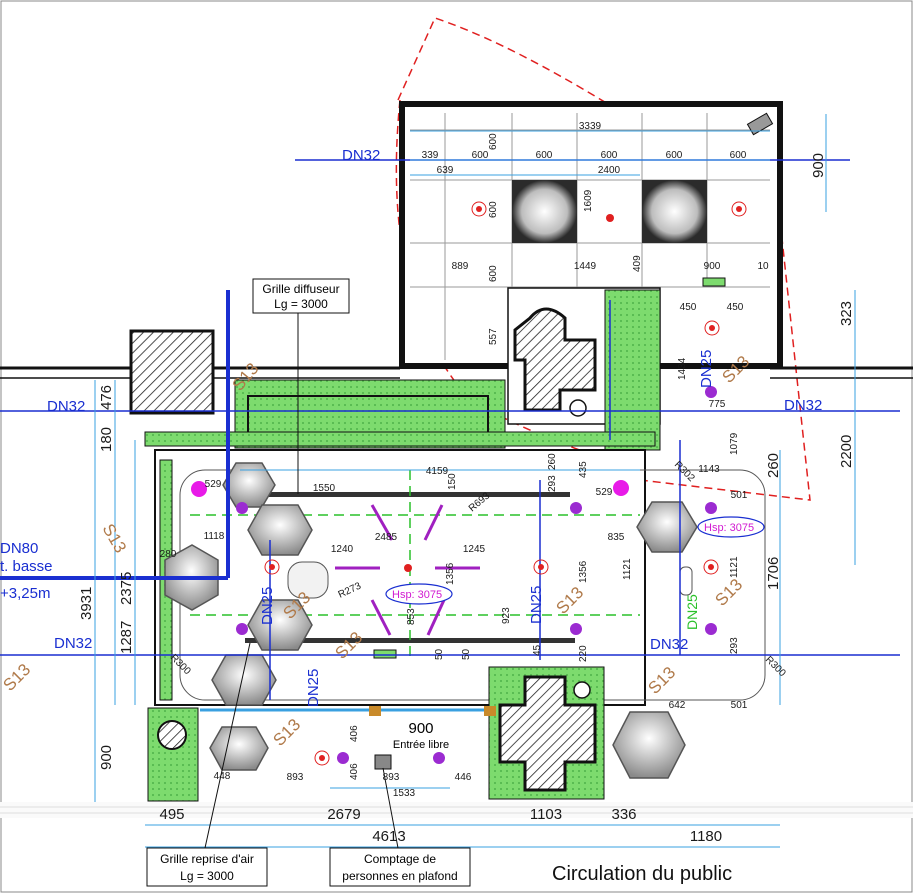 Image resolution: width=913 pixels, height=893 pixels. Describe the element at coordinates (846, 451) in the screenshot. I see `dimension: 2200` at that location.